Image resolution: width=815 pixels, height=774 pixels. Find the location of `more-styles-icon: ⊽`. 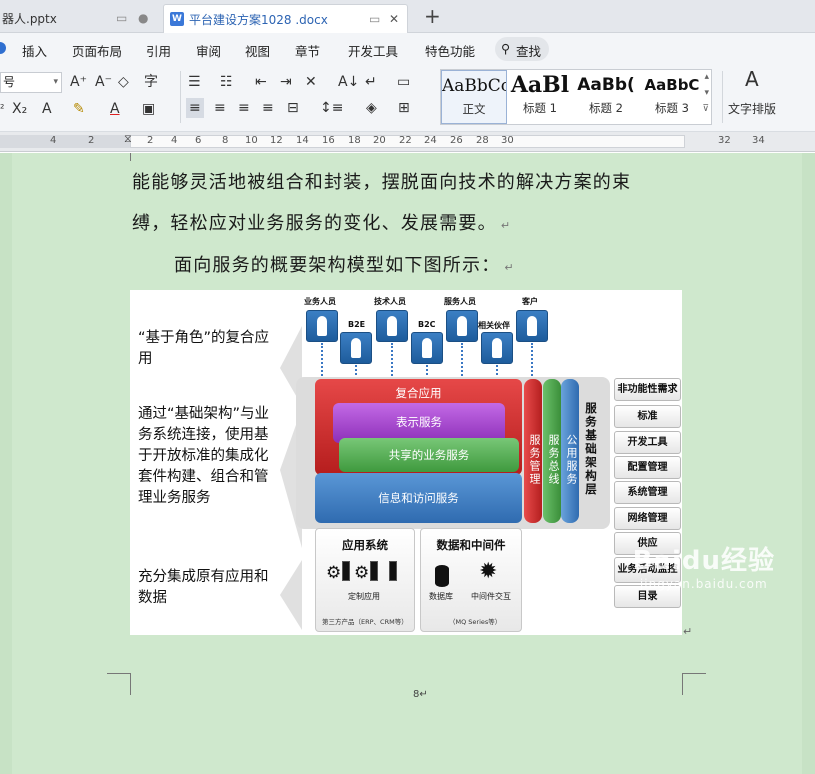

more-styles-icon: ⊽ is located at coordinates (705, 109).